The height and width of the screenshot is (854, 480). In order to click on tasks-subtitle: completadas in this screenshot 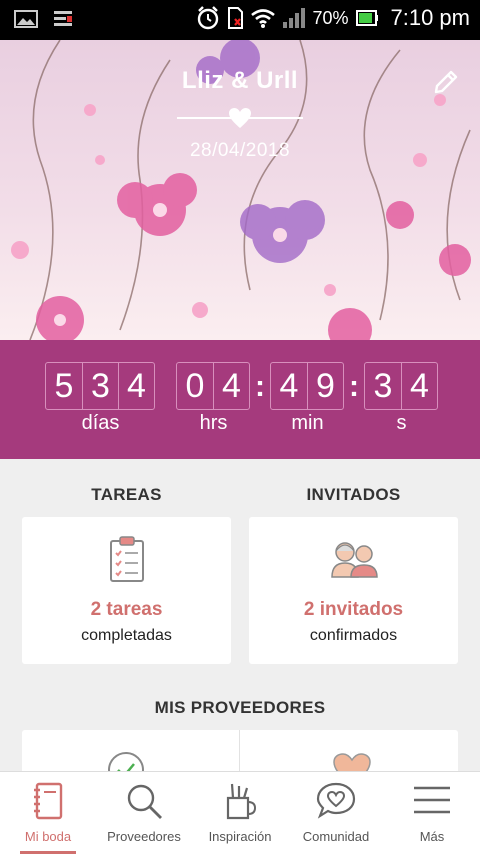, I will do `click(126, 635)`.